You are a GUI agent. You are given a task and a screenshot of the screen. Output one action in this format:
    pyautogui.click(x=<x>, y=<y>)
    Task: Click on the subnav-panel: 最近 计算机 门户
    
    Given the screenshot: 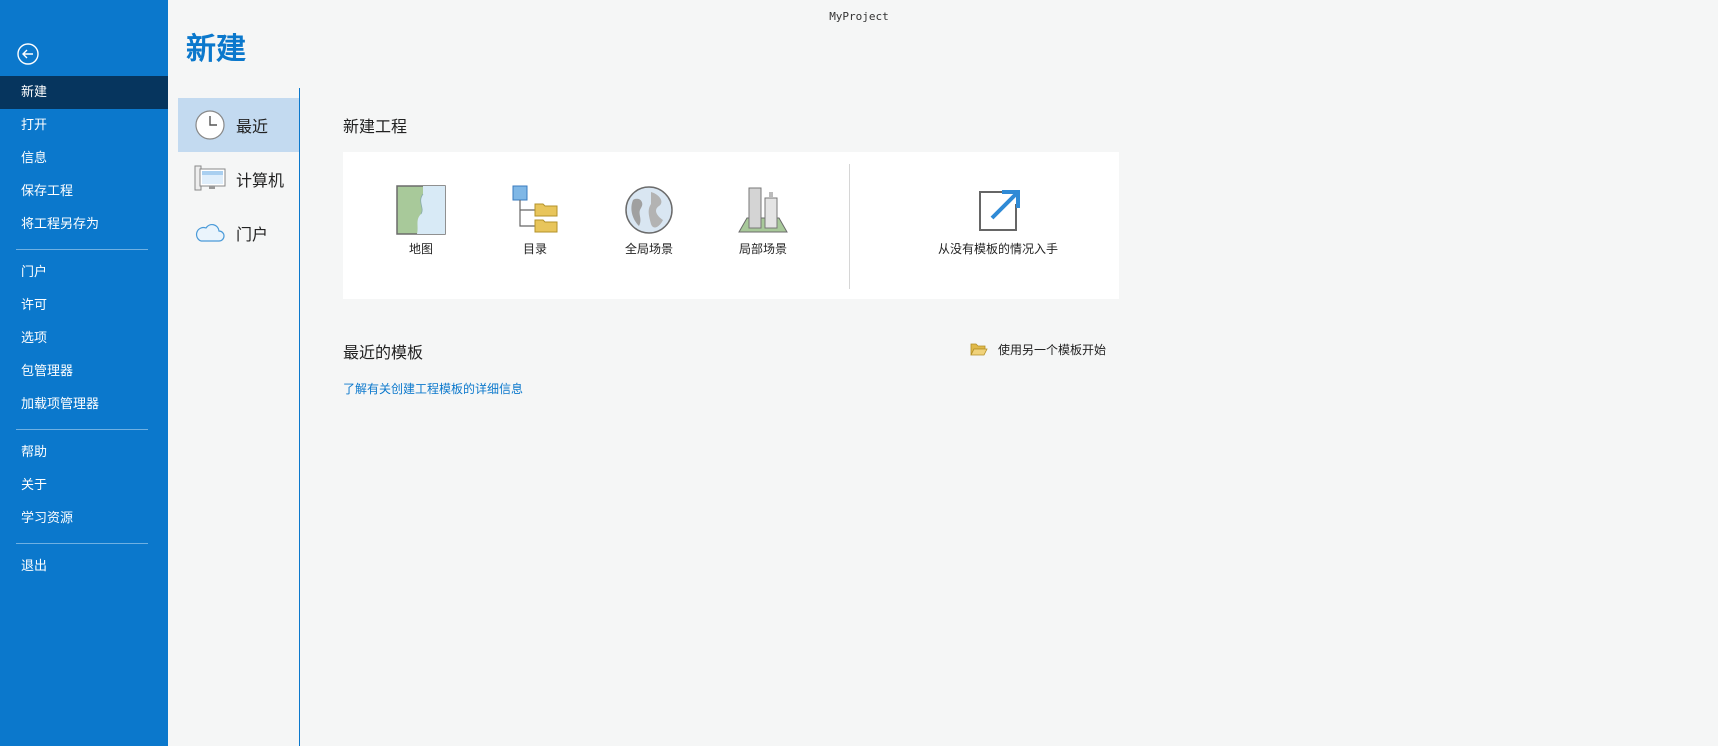 What is the action you would take?
    pyautogui.click(x=239, y=417)
    